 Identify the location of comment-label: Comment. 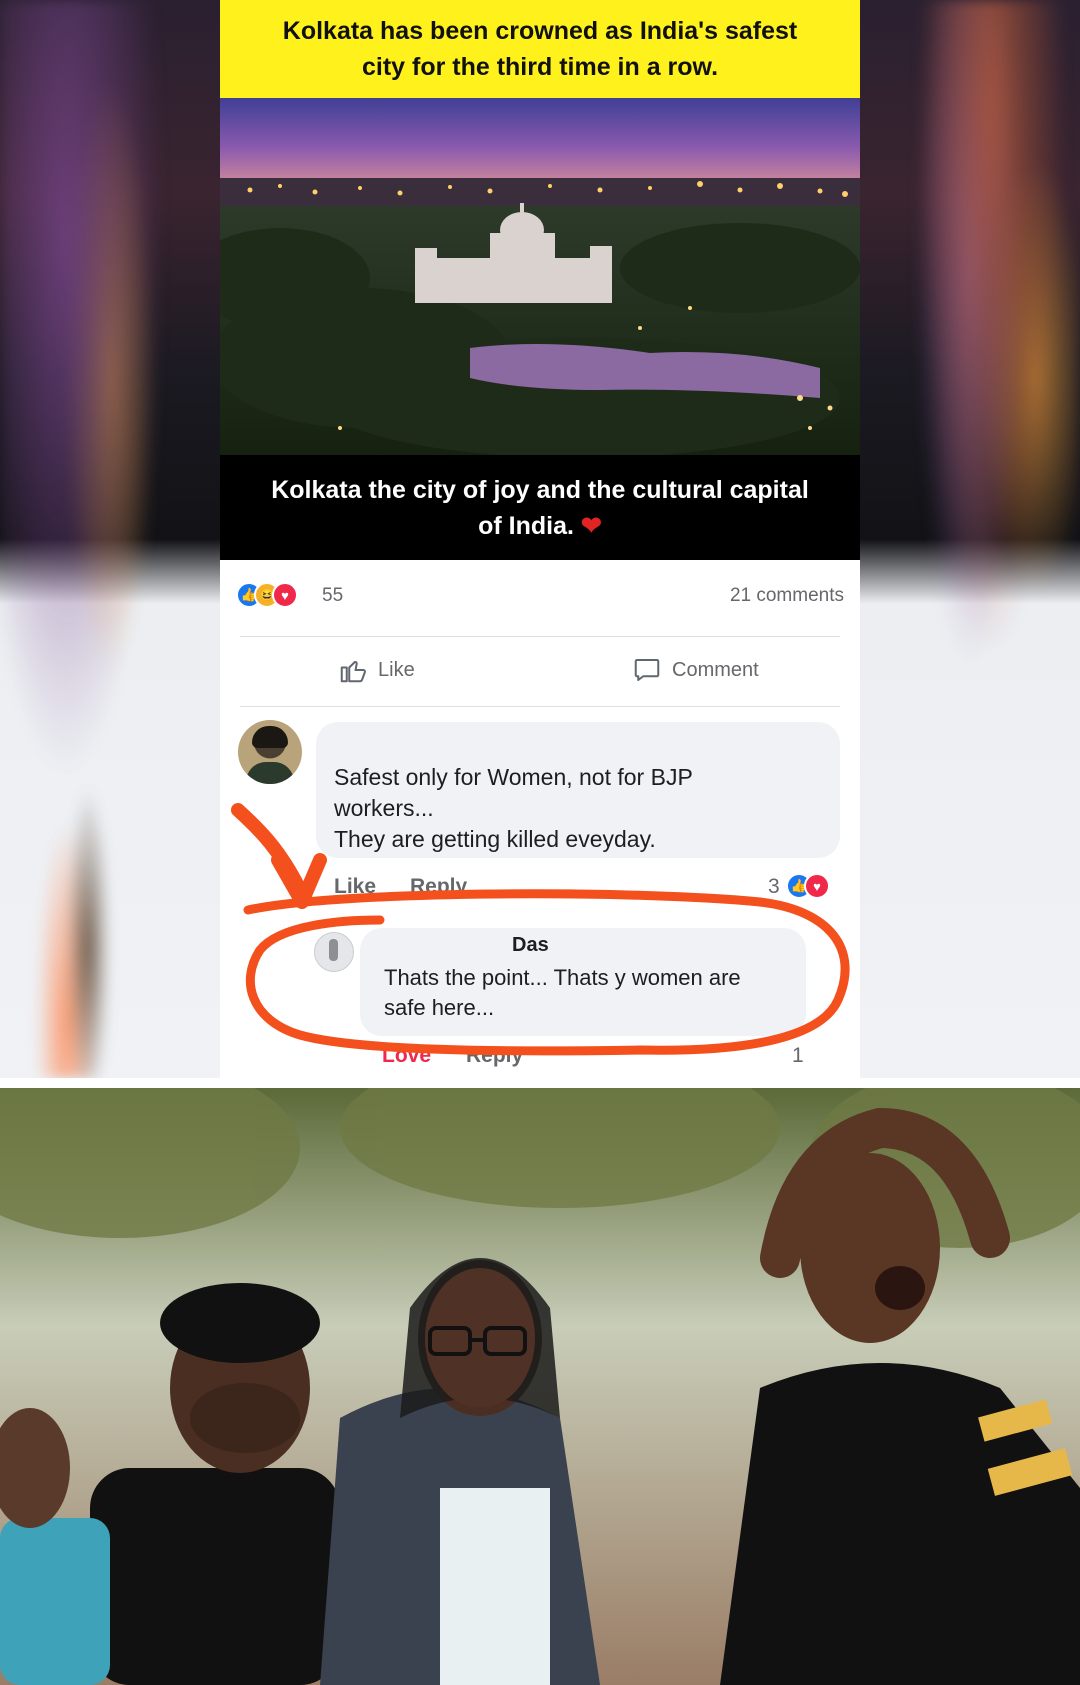
(715, 669).